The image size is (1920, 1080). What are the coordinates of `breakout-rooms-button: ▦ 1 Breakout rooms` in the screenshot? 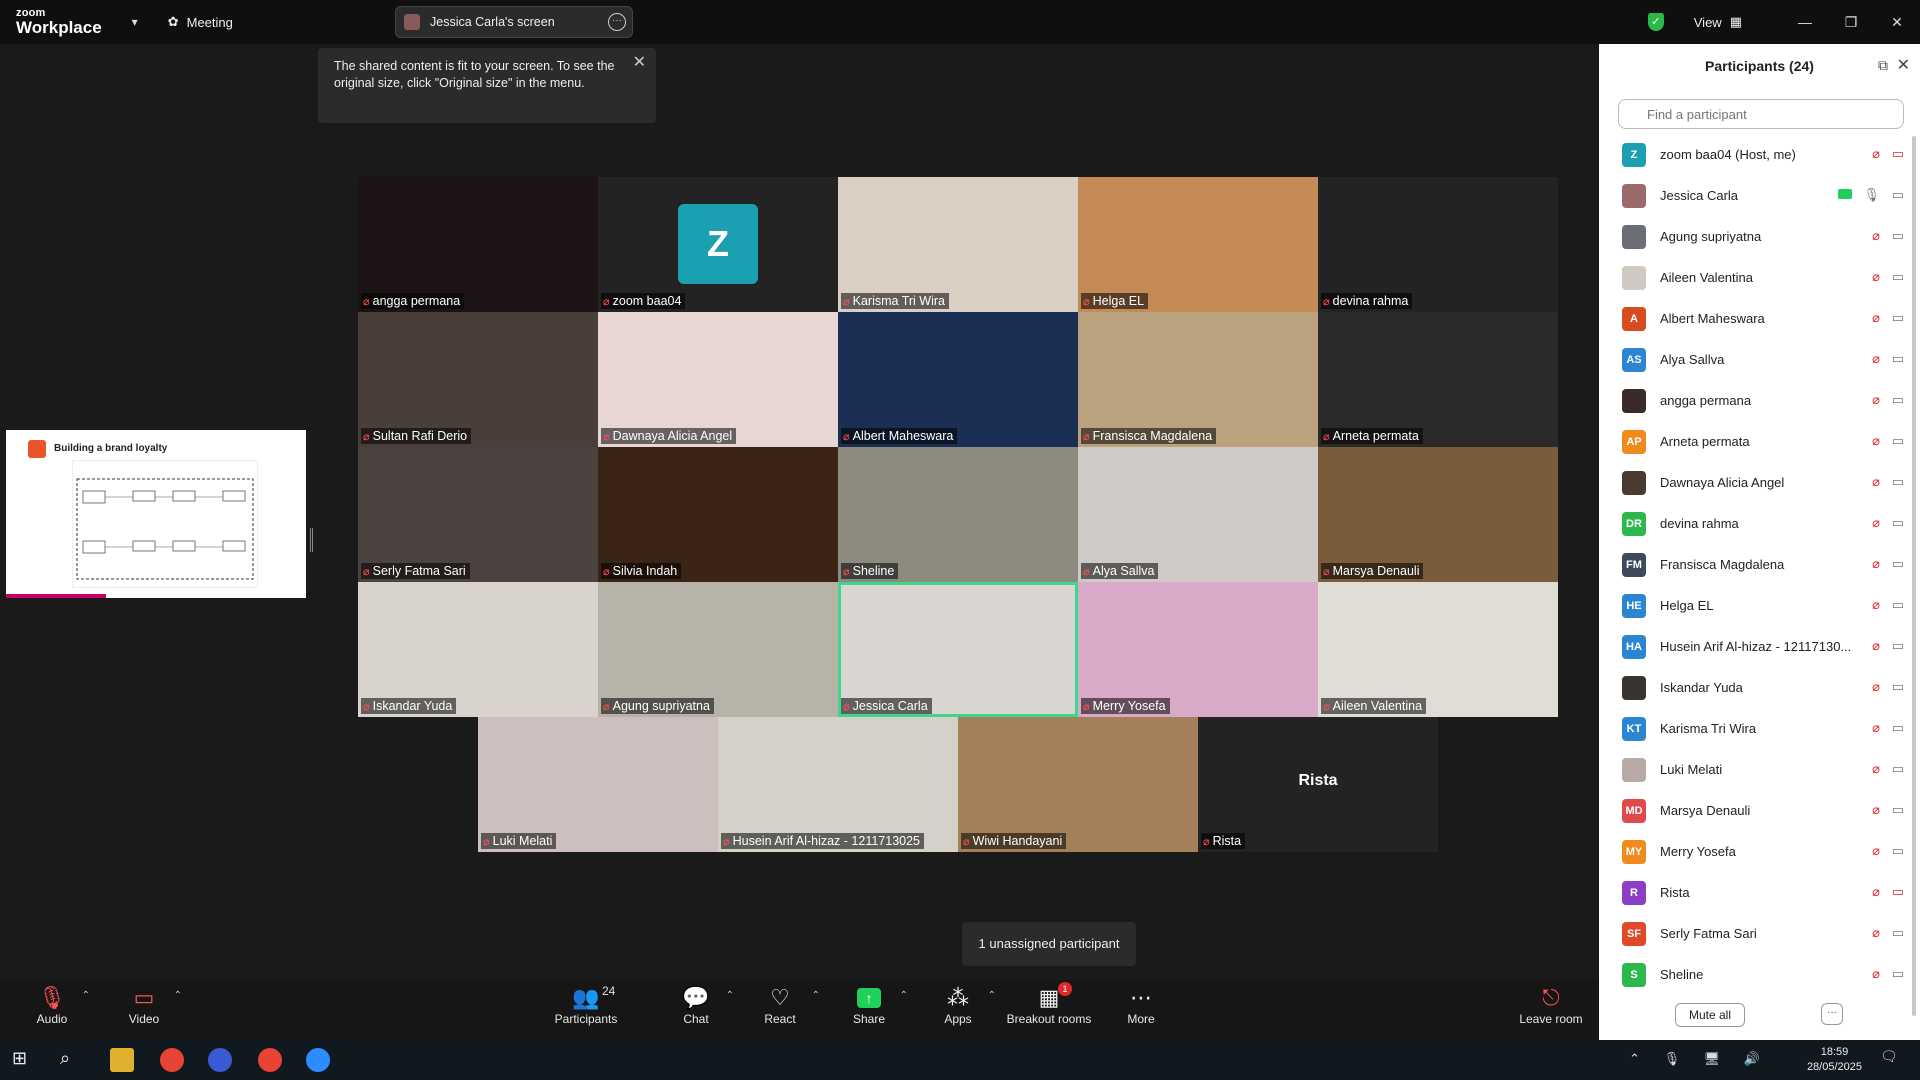 It's located at (1049, 1004).